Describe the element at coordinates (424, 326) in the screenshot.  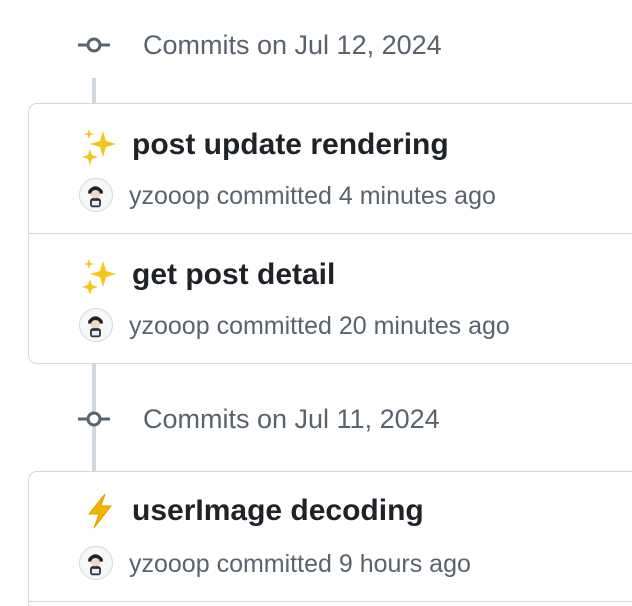
I see `commit-time: 20 minutes ago` at that location.